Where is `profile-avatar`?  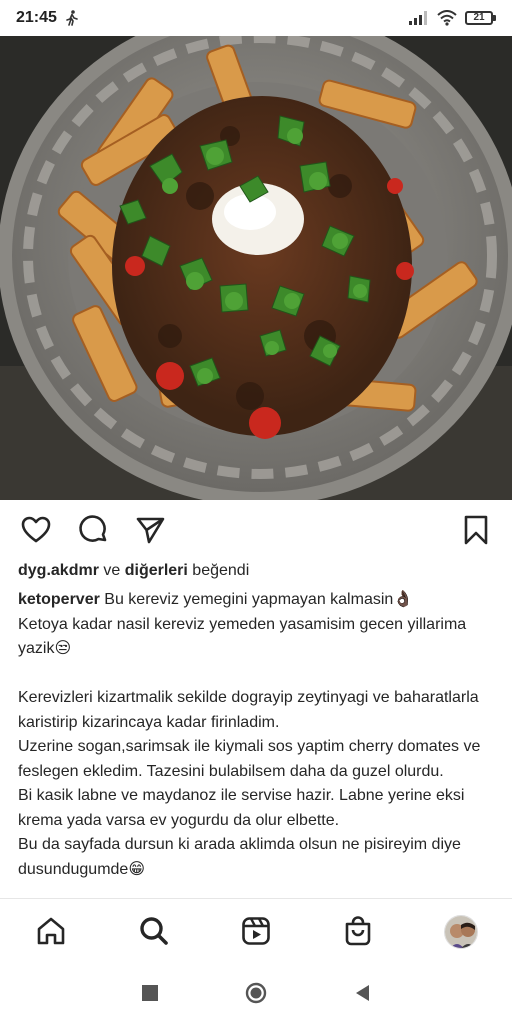 profile-avatar is located at coordinates (461, 932).